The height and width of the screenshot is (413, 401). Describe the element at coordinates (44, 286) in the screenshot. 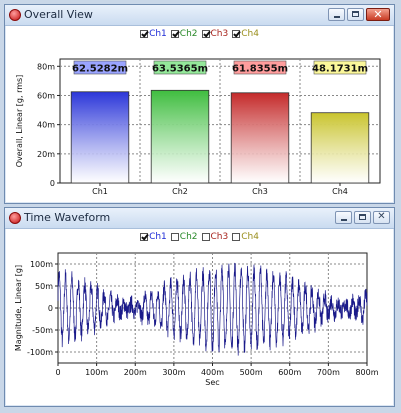

I see `y-tick-label: 50m` at that location.